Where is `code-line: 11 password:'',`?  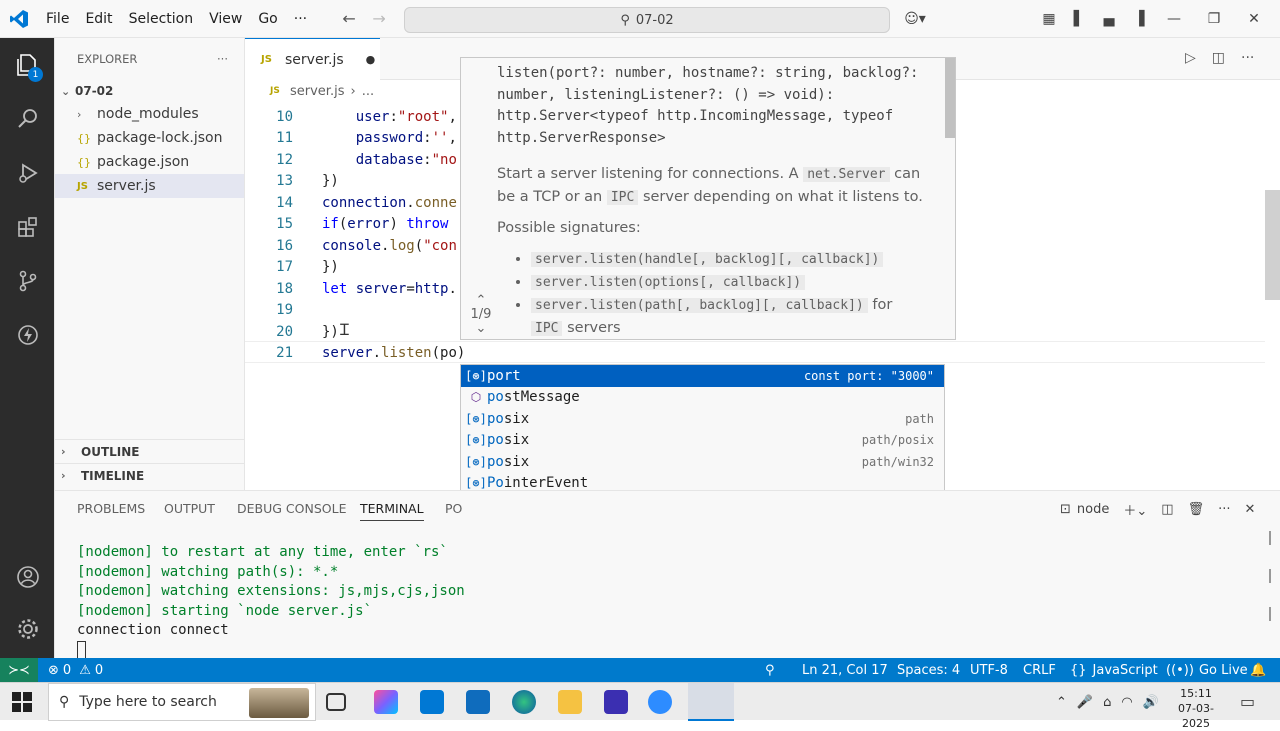 code-line: 11 password:'', is located at coordinates (351, 139).